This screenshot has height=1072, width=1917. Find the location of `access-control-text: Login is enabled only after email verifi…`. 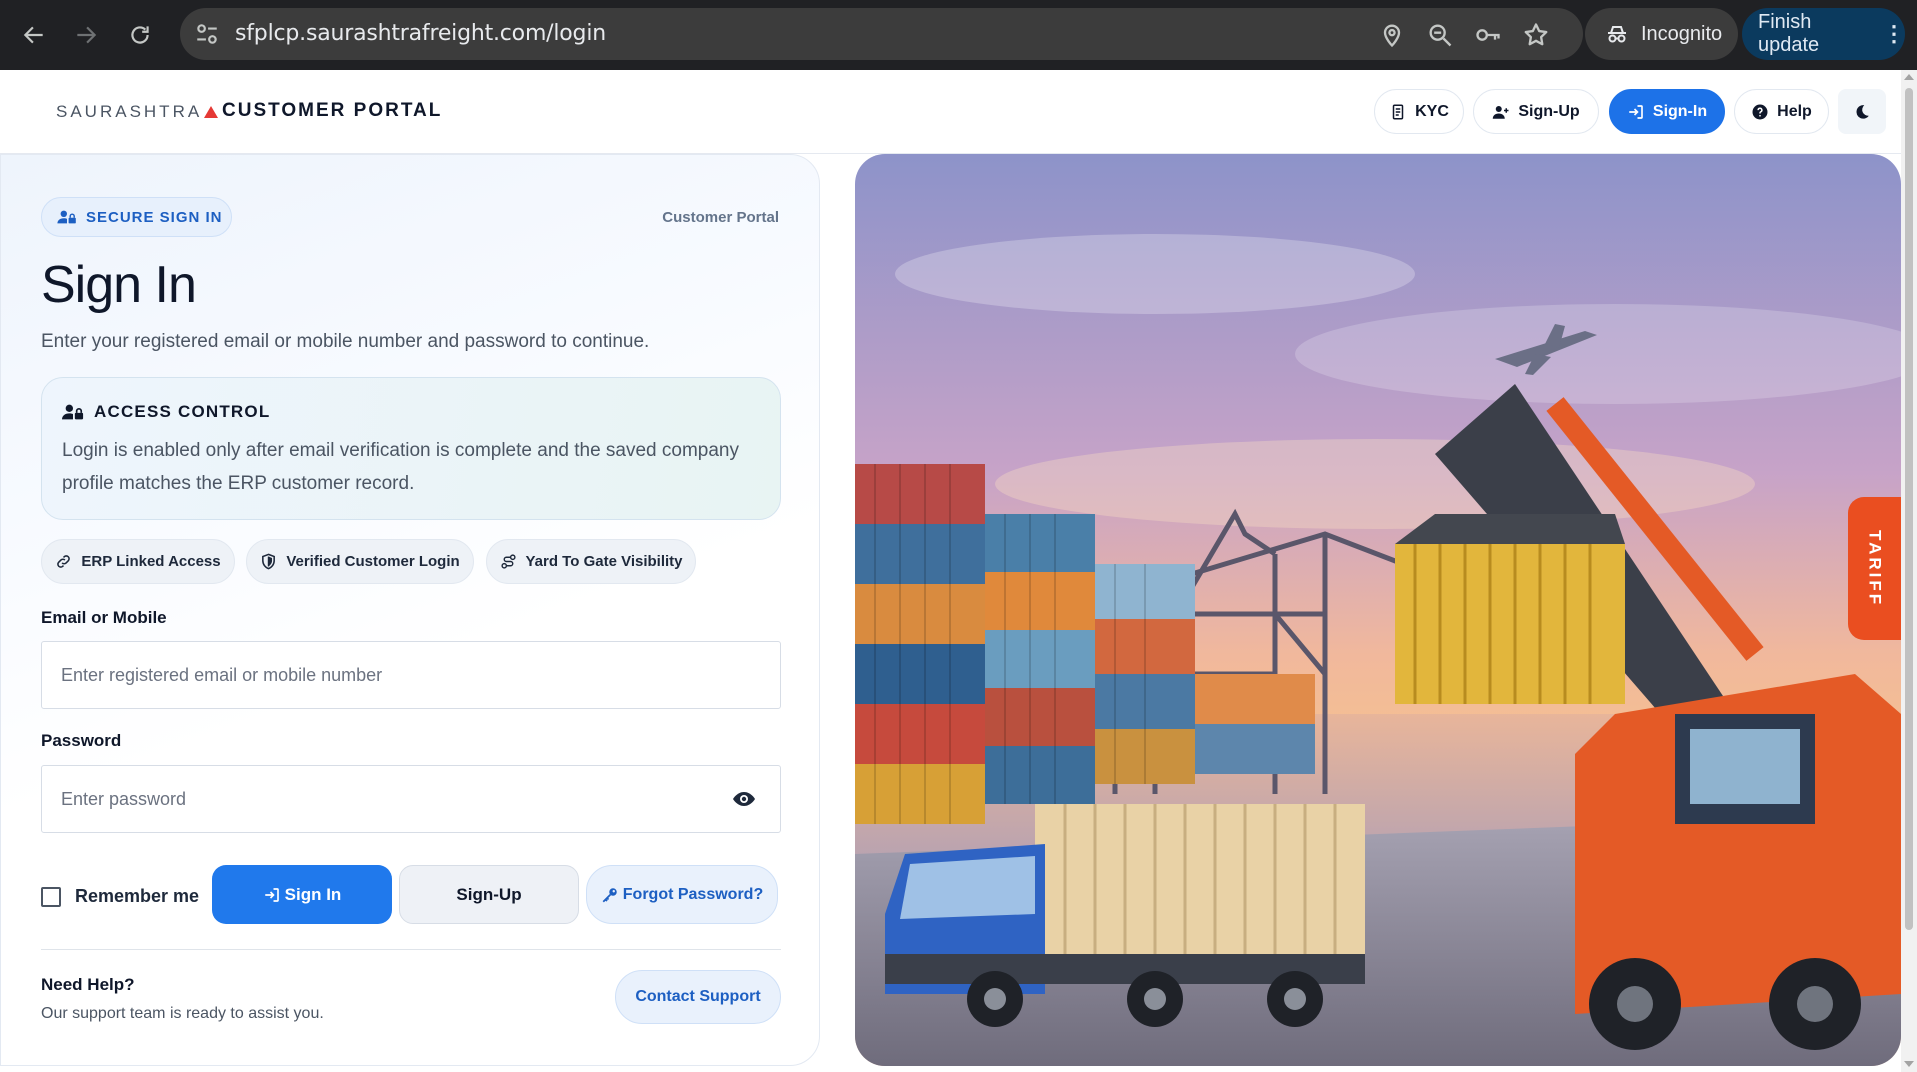

access-control-text: Login is enabled only after email verifi… is located at coordinates (400, 467).